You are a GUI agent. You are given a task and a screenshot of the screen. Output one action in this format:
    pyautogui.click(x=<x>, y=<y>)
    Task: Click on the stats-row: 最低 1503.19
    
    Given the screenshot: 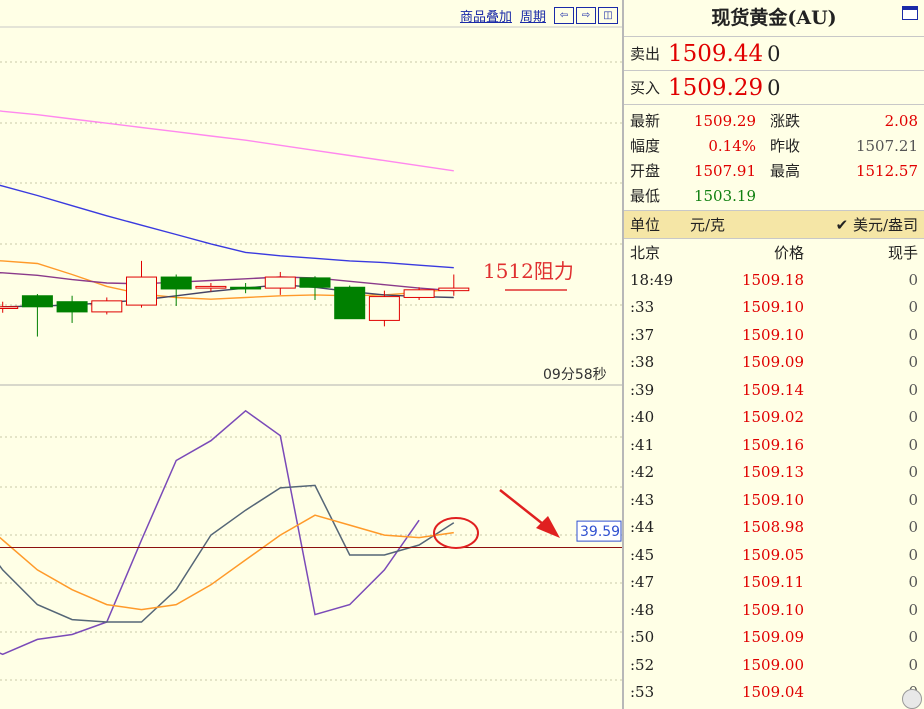 What is the action you would take?
    pyautogui.click(x=774, y=195)
    